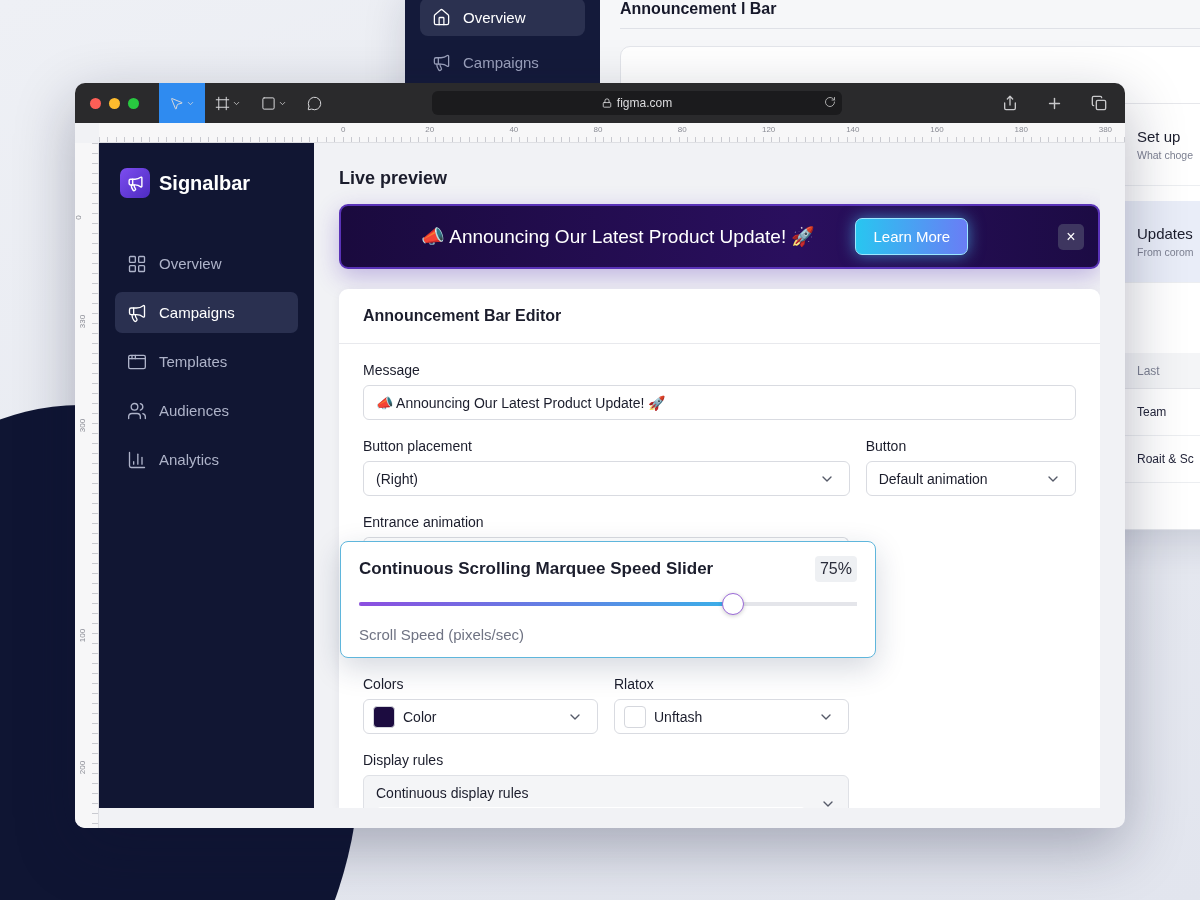 The image size is (1200, 900). Describe the element at coordinates (480, 716) in the screenshot. I see `style-select: Color` at that location.